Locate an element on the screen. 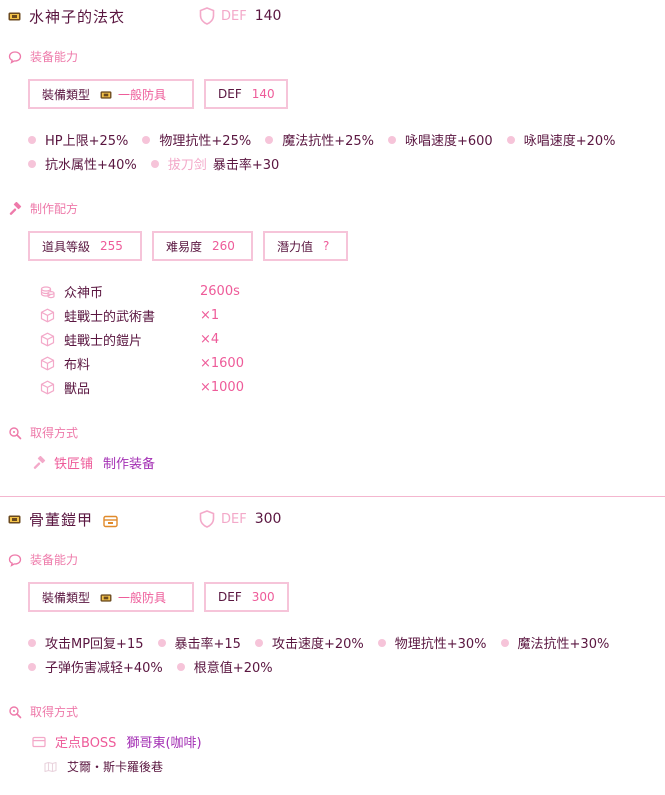  equipment-type-box: 裝備類型 一般防具 is located at coordinates (111, 597).